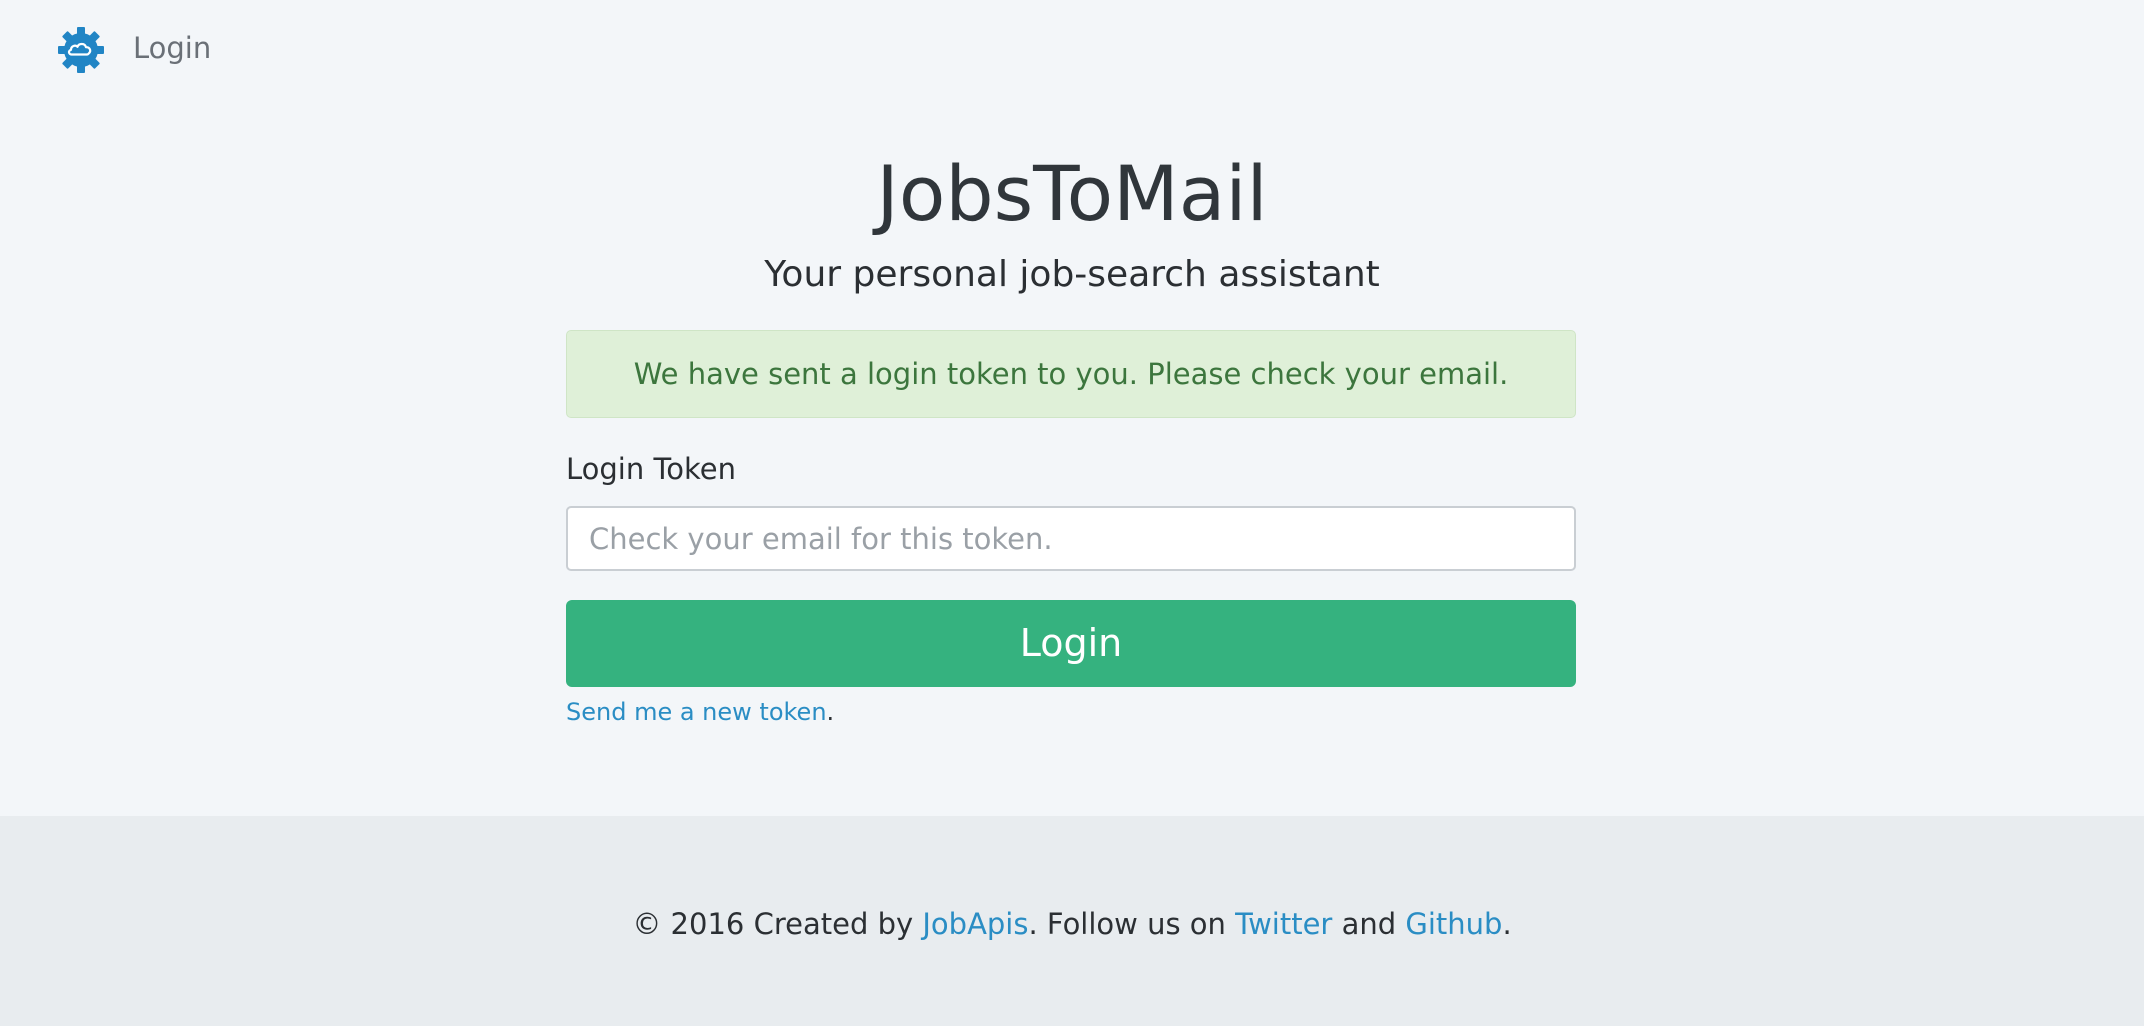 This screenshot has height=1026, width=2144. I want to click on footer-copyright: © 2016 Created by, so click(777, 924).